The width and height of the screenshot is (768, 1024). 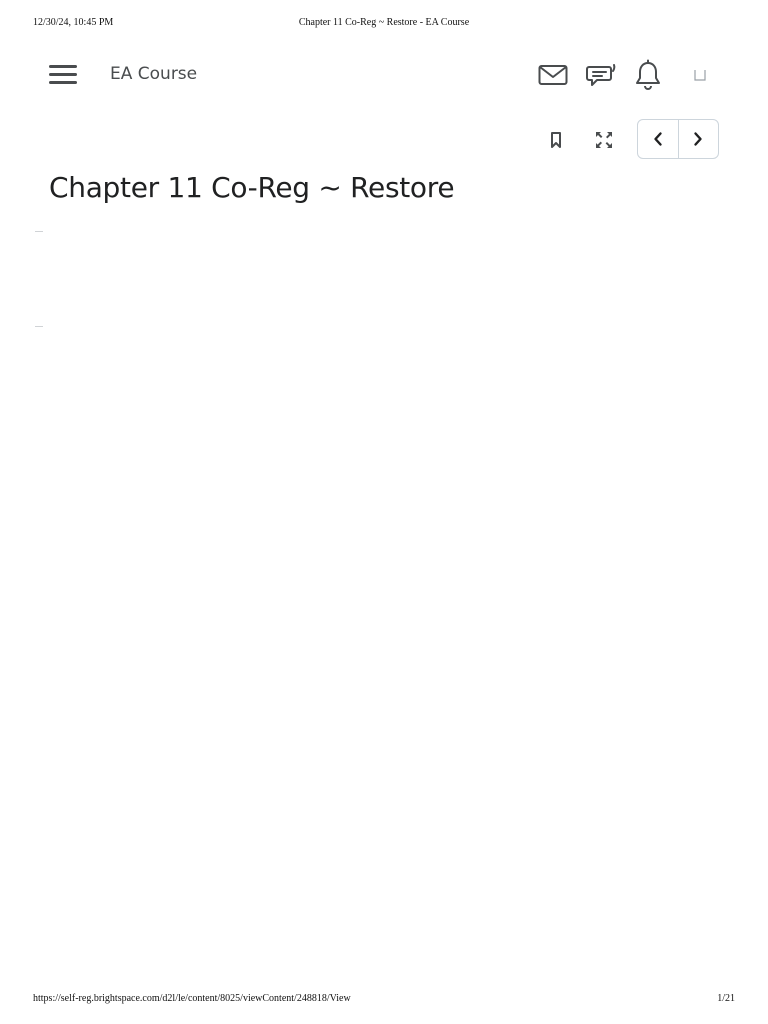 I want to click on bookmark-icon, so click(x=556, y=140).